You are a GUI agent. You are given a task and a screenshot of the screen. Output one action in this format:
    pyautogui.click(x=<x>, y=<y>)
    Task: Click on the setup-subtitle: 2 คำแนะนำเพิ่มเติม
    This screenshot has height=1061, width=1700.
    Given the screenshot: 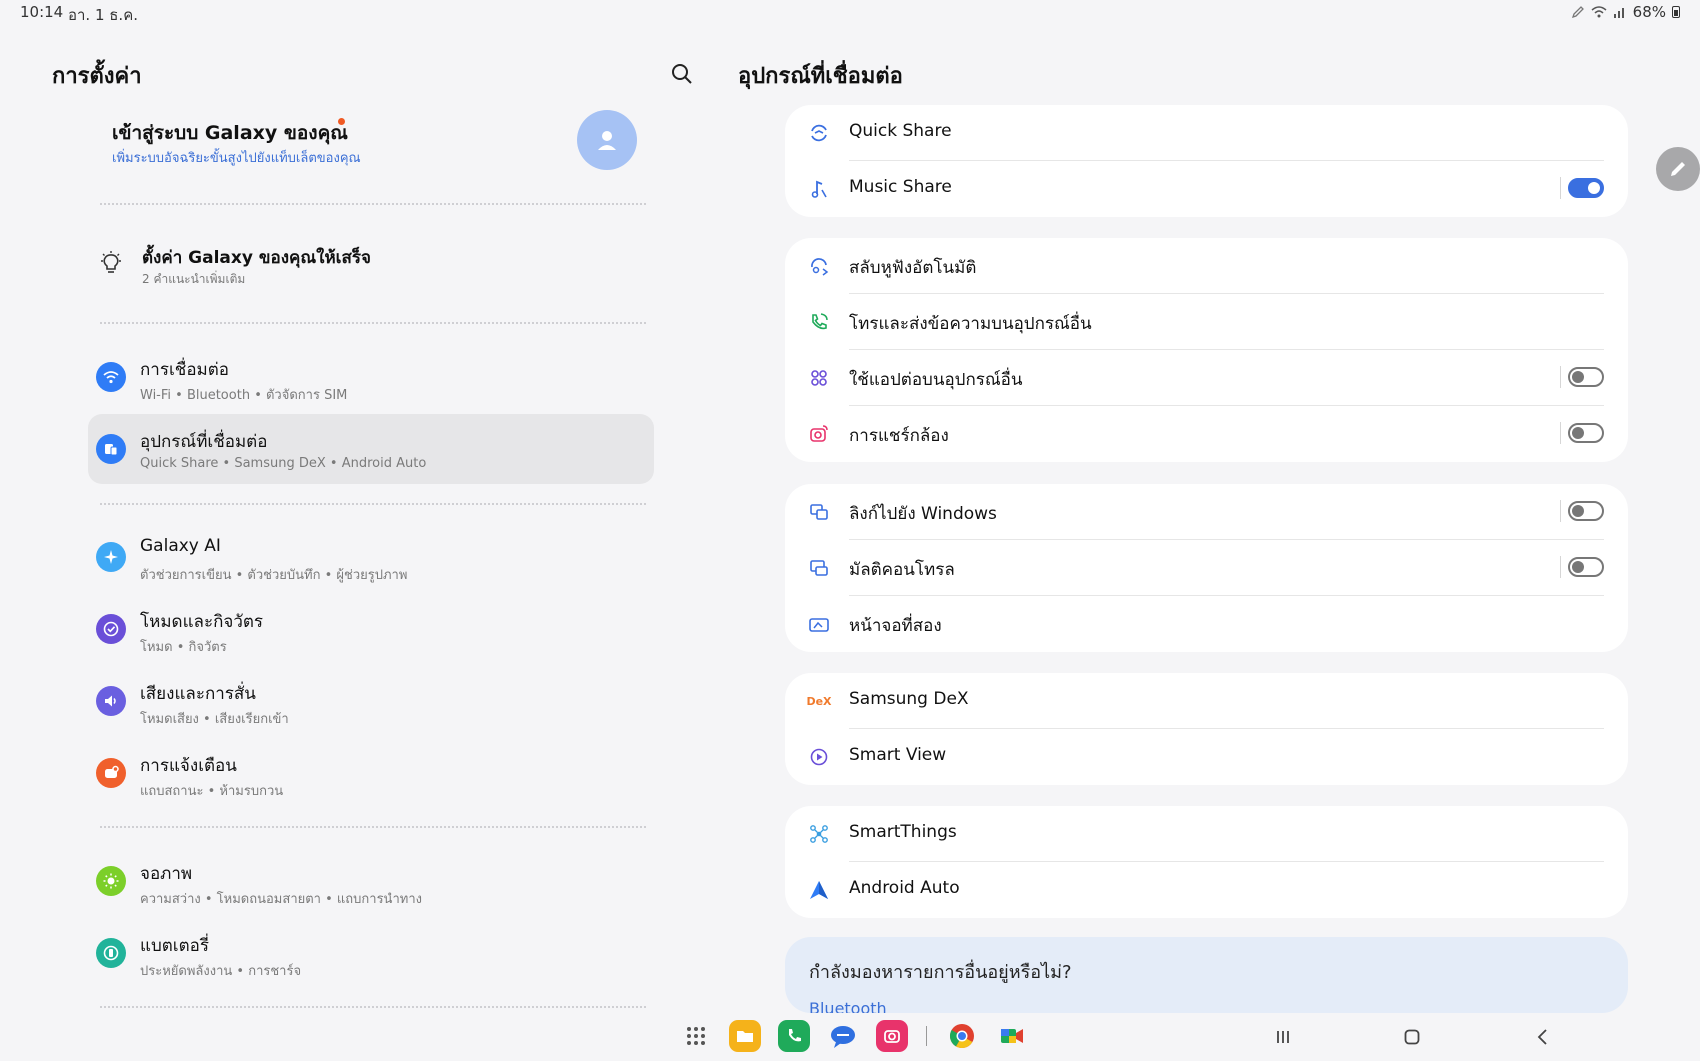 What is the action you would take?
    pyautogui.click(x=194, y=279)
    